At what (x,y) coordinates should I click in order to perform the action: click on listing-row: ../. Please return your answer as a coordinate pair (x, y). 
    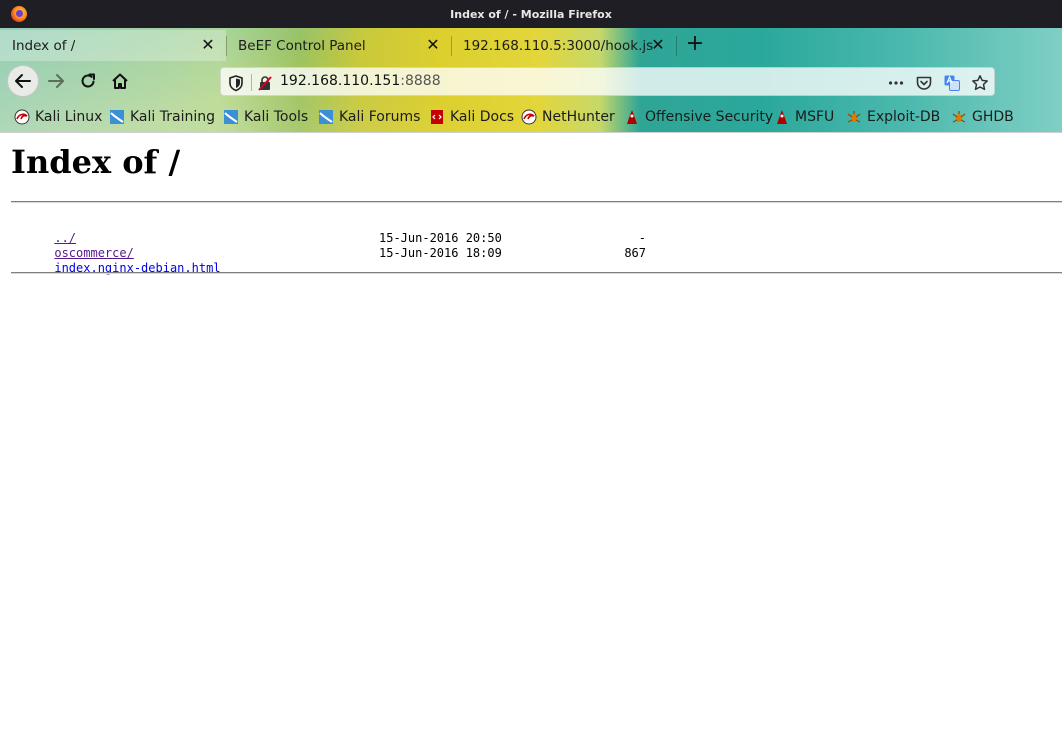
    Looking at the image, I should click on (116, 230).